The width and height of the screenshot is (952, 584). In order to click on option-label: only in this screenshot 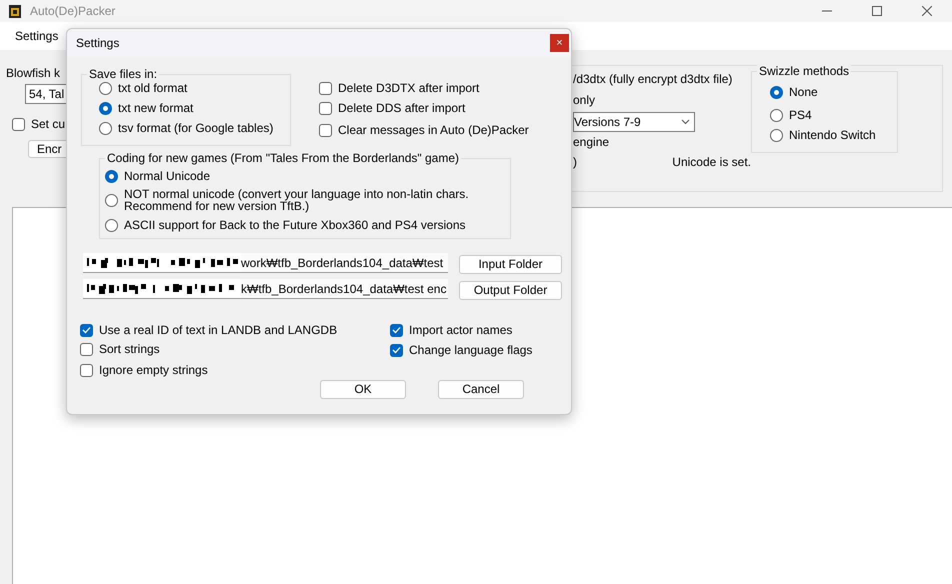, I will do `click(584, 100)`.